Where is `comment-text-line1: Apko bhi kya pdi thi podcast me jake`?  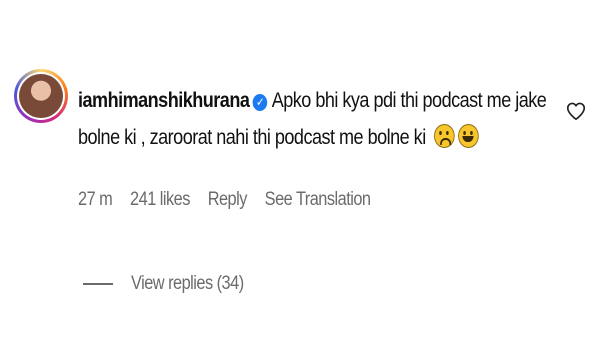 comment-text-line1: Apko bhi kya pdi thi podcast me jake is located at coordinates (409, 100).